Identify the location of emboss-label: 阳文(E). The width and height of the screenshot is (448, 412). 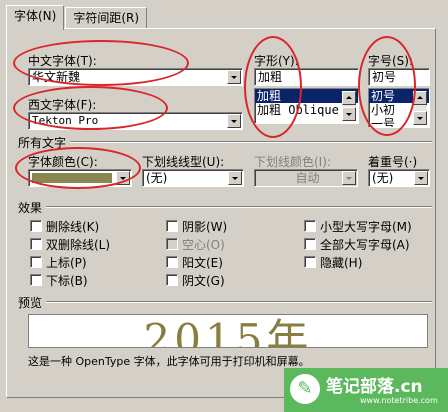
(202, 263).